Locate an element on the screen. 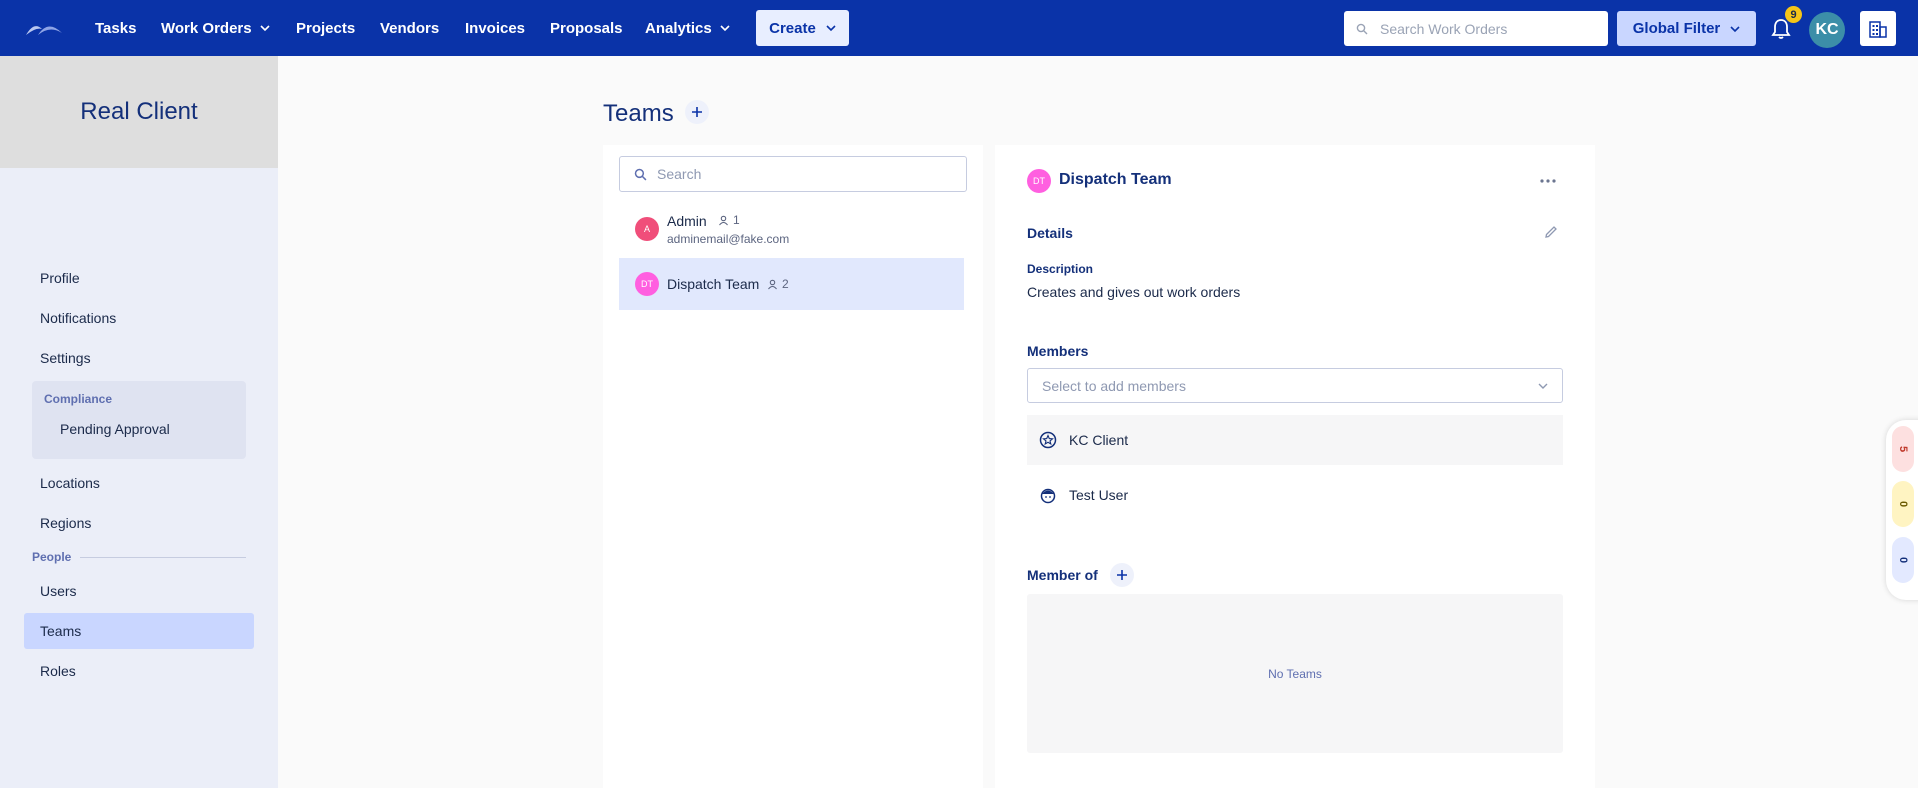 This screenshot has width=1918, height=788. ellipsis-icon is located at coordinates (1548, 181).